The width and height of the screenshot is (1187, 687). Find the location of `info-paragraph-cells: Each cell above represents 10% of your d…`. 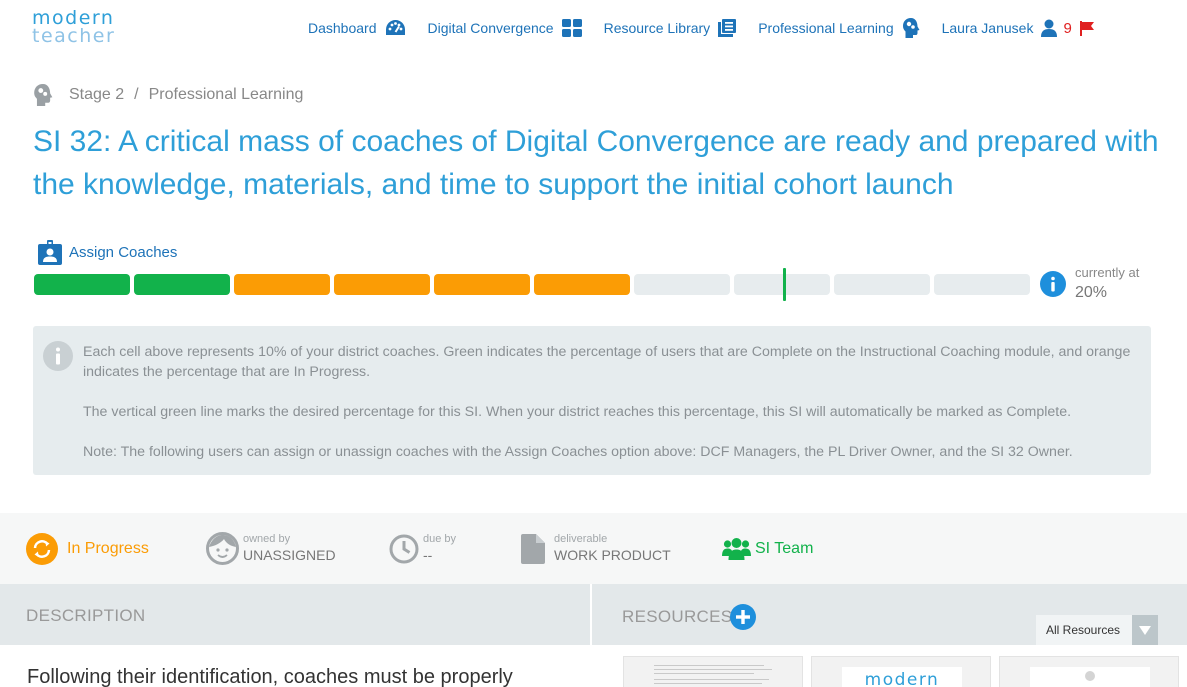

info-paragraph-cells: Each cell above represents 10% of your d… is located at coordinates (607, 362).